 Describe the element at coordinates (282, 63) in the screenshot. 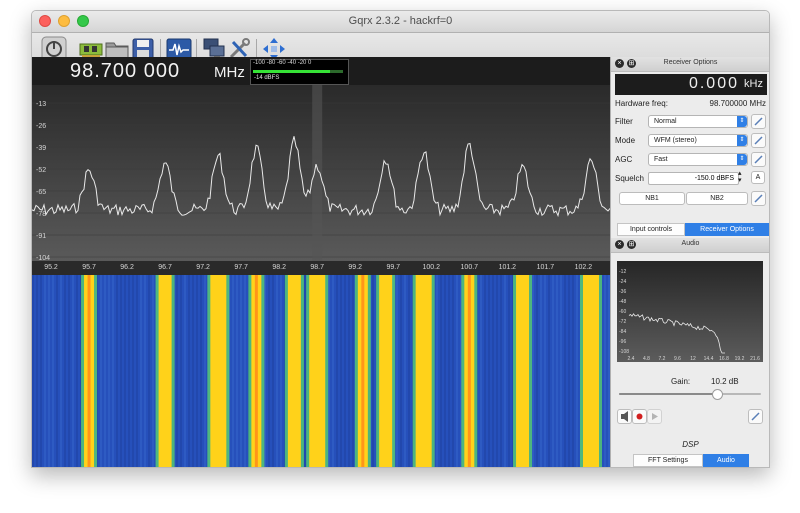

I see `meter-scale: -100 -80 -60 -40 -20 0` at that location.